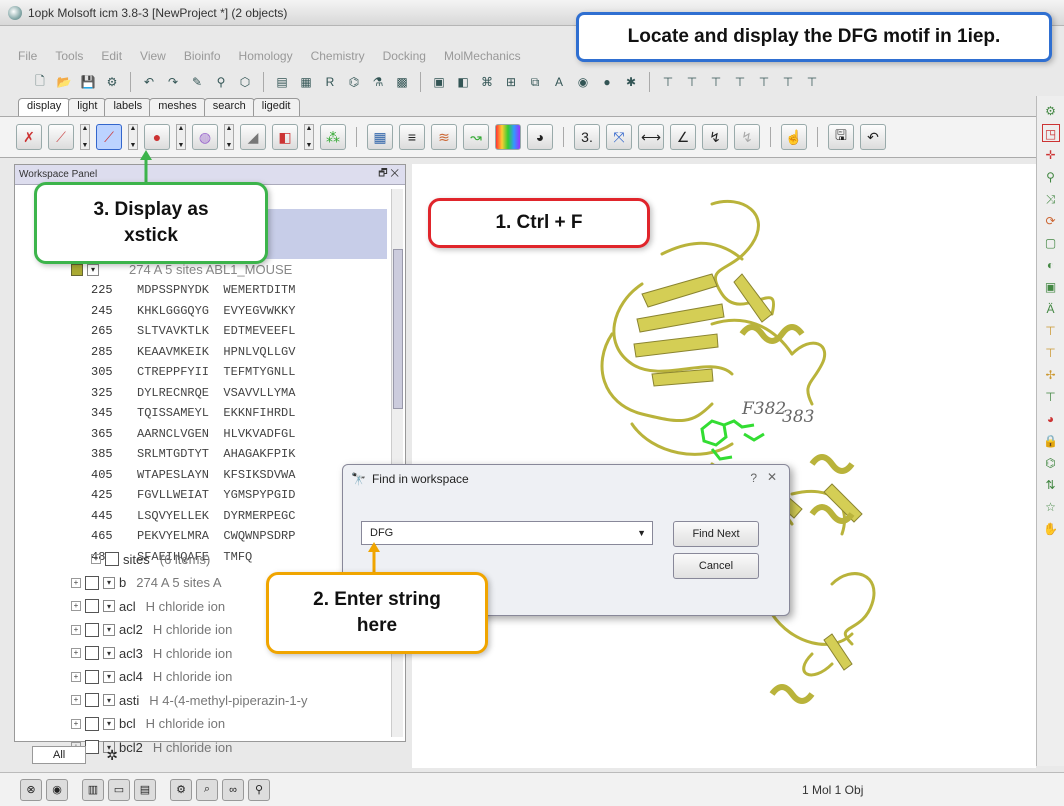  Describe the element at coordinates (1051, 111) in the screenshot. I see `gear-icon: ⚙` at that location.